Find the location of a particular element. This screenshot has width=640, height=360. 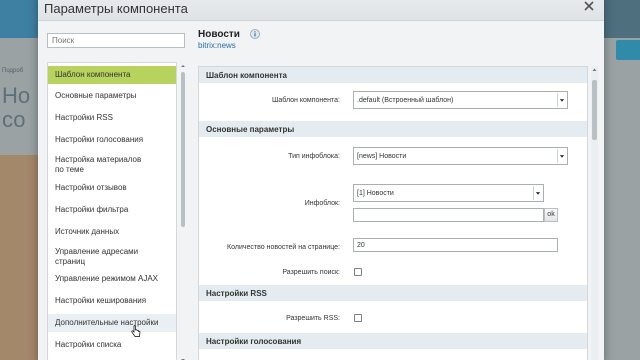

close-icon is located at coordinates (589, 6).